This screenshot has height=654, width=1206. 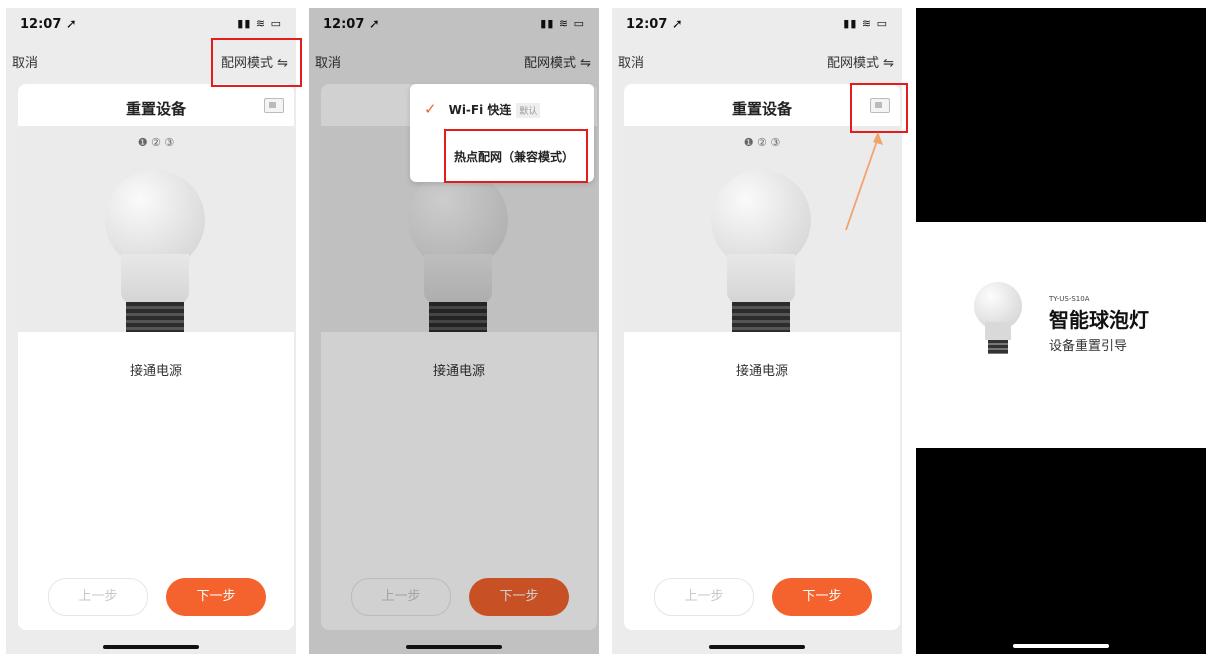 What do you see at coordinates (757, 61) in the screenshot?
I see `nav-bar: 取消 配网模式 ⇋` at bounding box center [757, 61].